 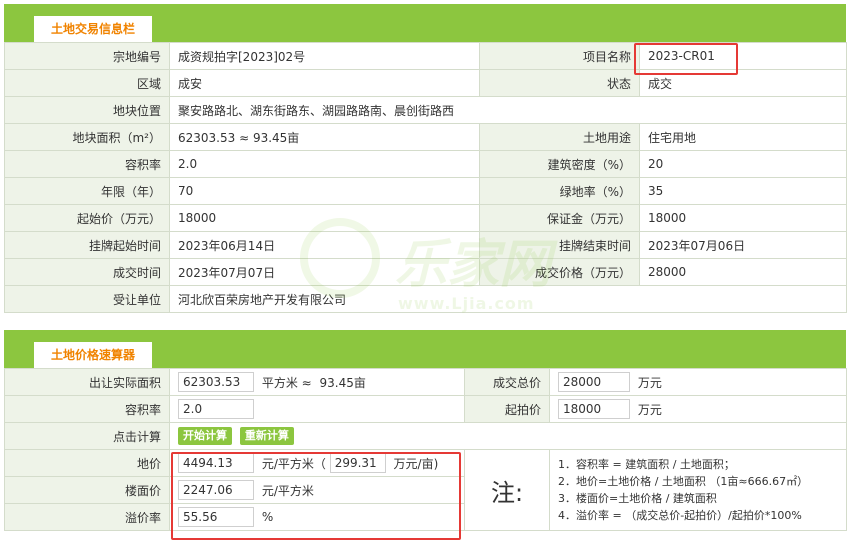 I want to click on area-mu: 93.45亩, so click(x=342, y=382).